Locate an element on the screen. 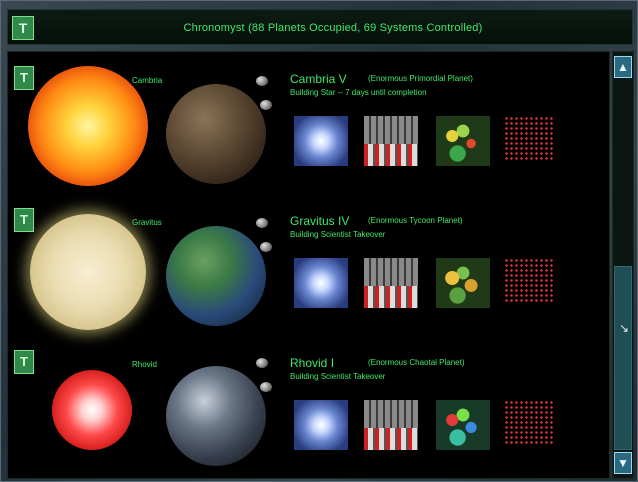  planet-name: Gravitus IV is located at coordinates (320, 221).